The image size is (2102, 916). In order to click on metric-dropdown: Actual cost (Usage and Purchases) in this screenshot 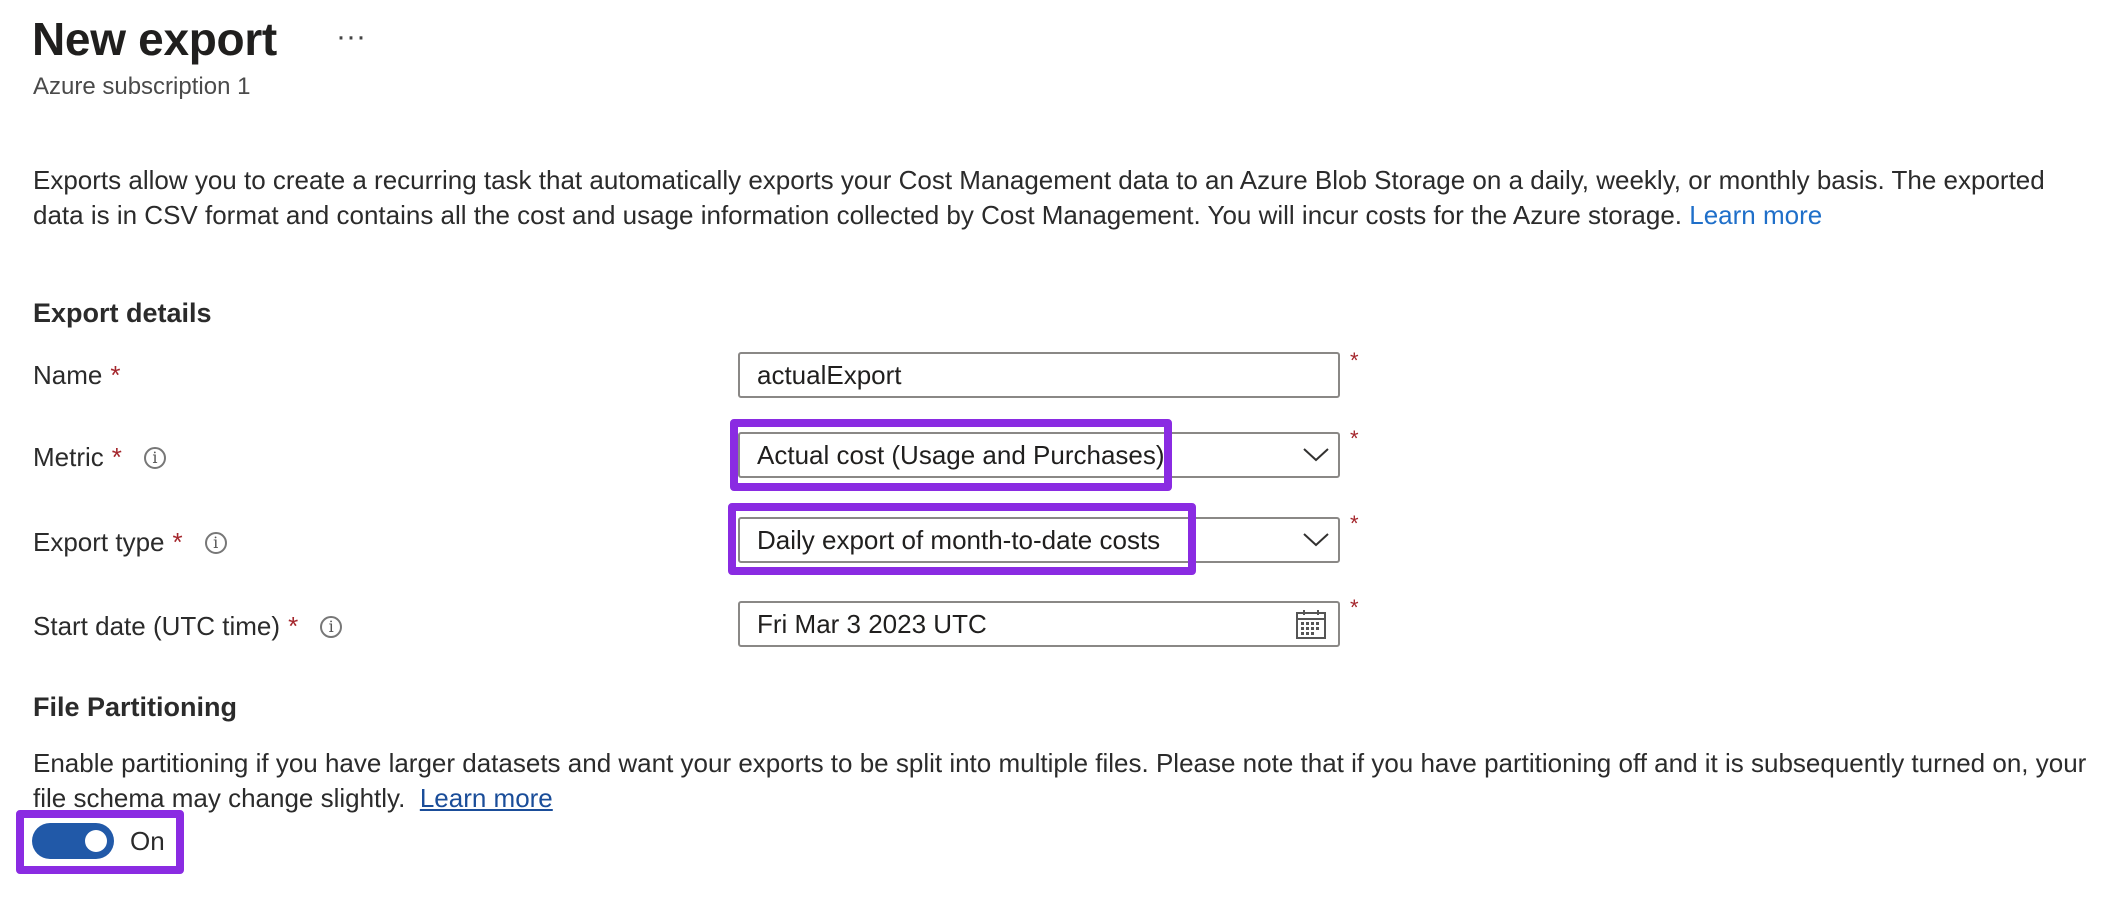, I will do `click(1039, 455)`.